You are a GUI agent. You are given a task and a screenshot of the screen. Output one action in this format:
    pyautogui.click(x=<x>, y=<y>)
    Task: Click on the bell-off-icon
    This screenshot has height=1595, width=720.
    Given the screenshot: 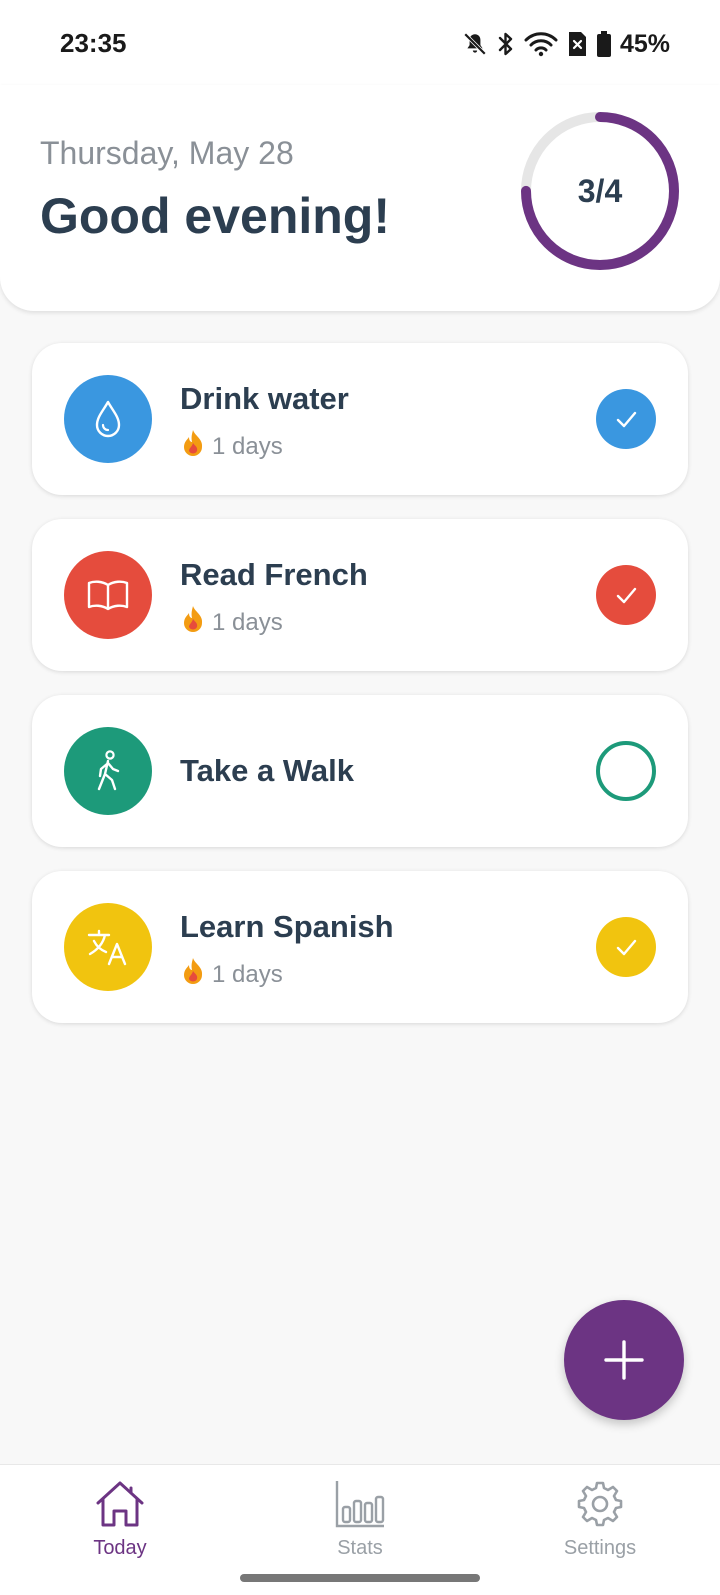 What is the action you would take?
    pyautogui.click(x=475, y=44)
    